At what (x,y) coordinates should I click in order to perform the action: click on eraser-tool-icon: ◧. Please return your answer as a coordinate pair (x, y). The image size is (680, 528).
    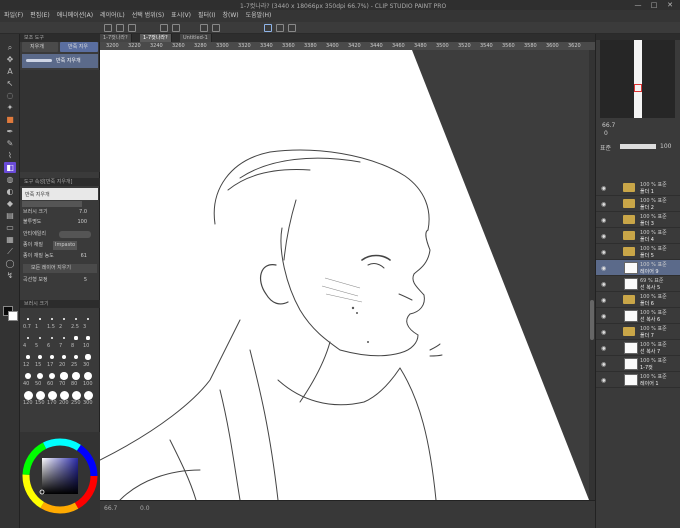
    Looking at the image, I should click on (10, 167).